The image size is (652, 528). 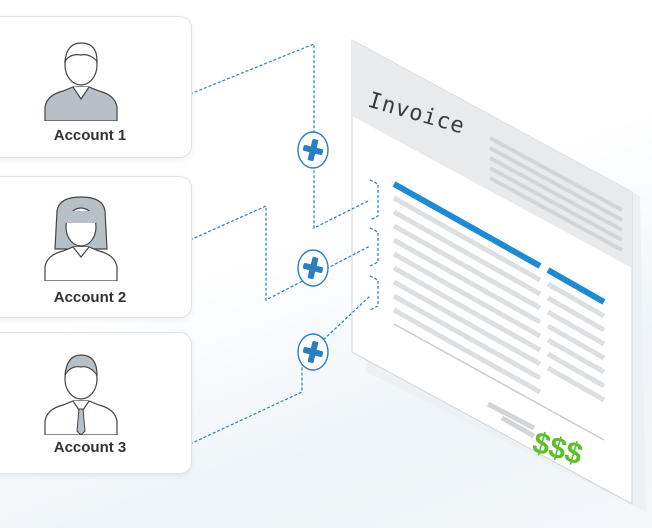 I want to click on account-card-1: Account 1, so click(x=96, y=87).